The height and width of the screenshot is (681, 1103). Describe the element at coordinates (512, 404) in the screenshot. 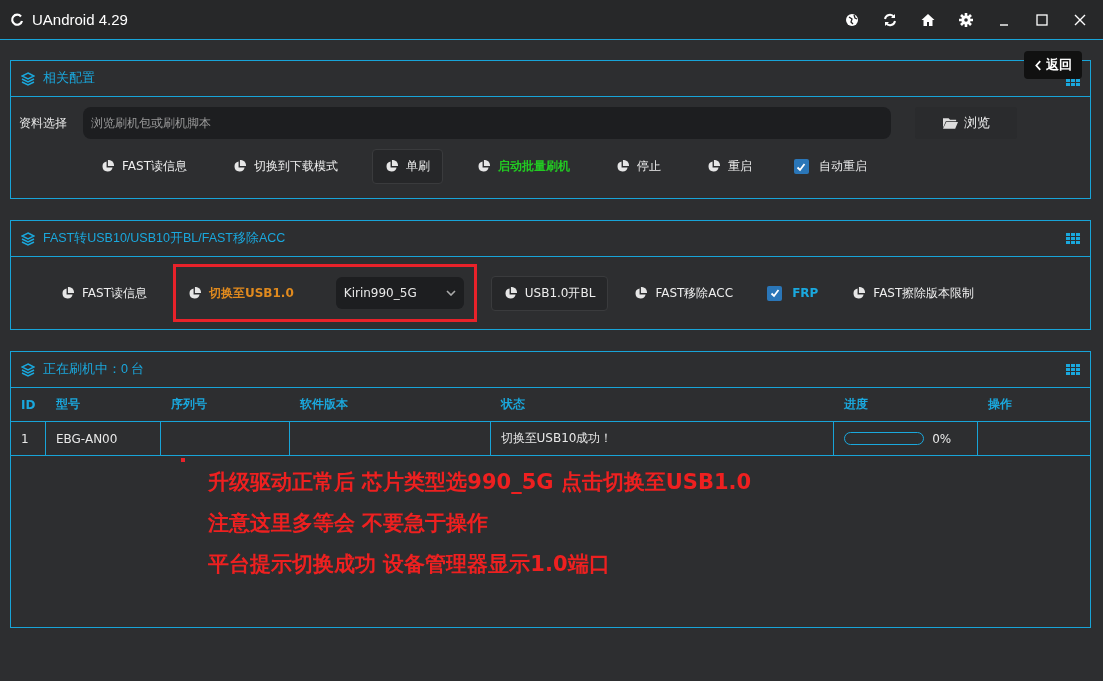

I see `column-header: 状态` at that location.